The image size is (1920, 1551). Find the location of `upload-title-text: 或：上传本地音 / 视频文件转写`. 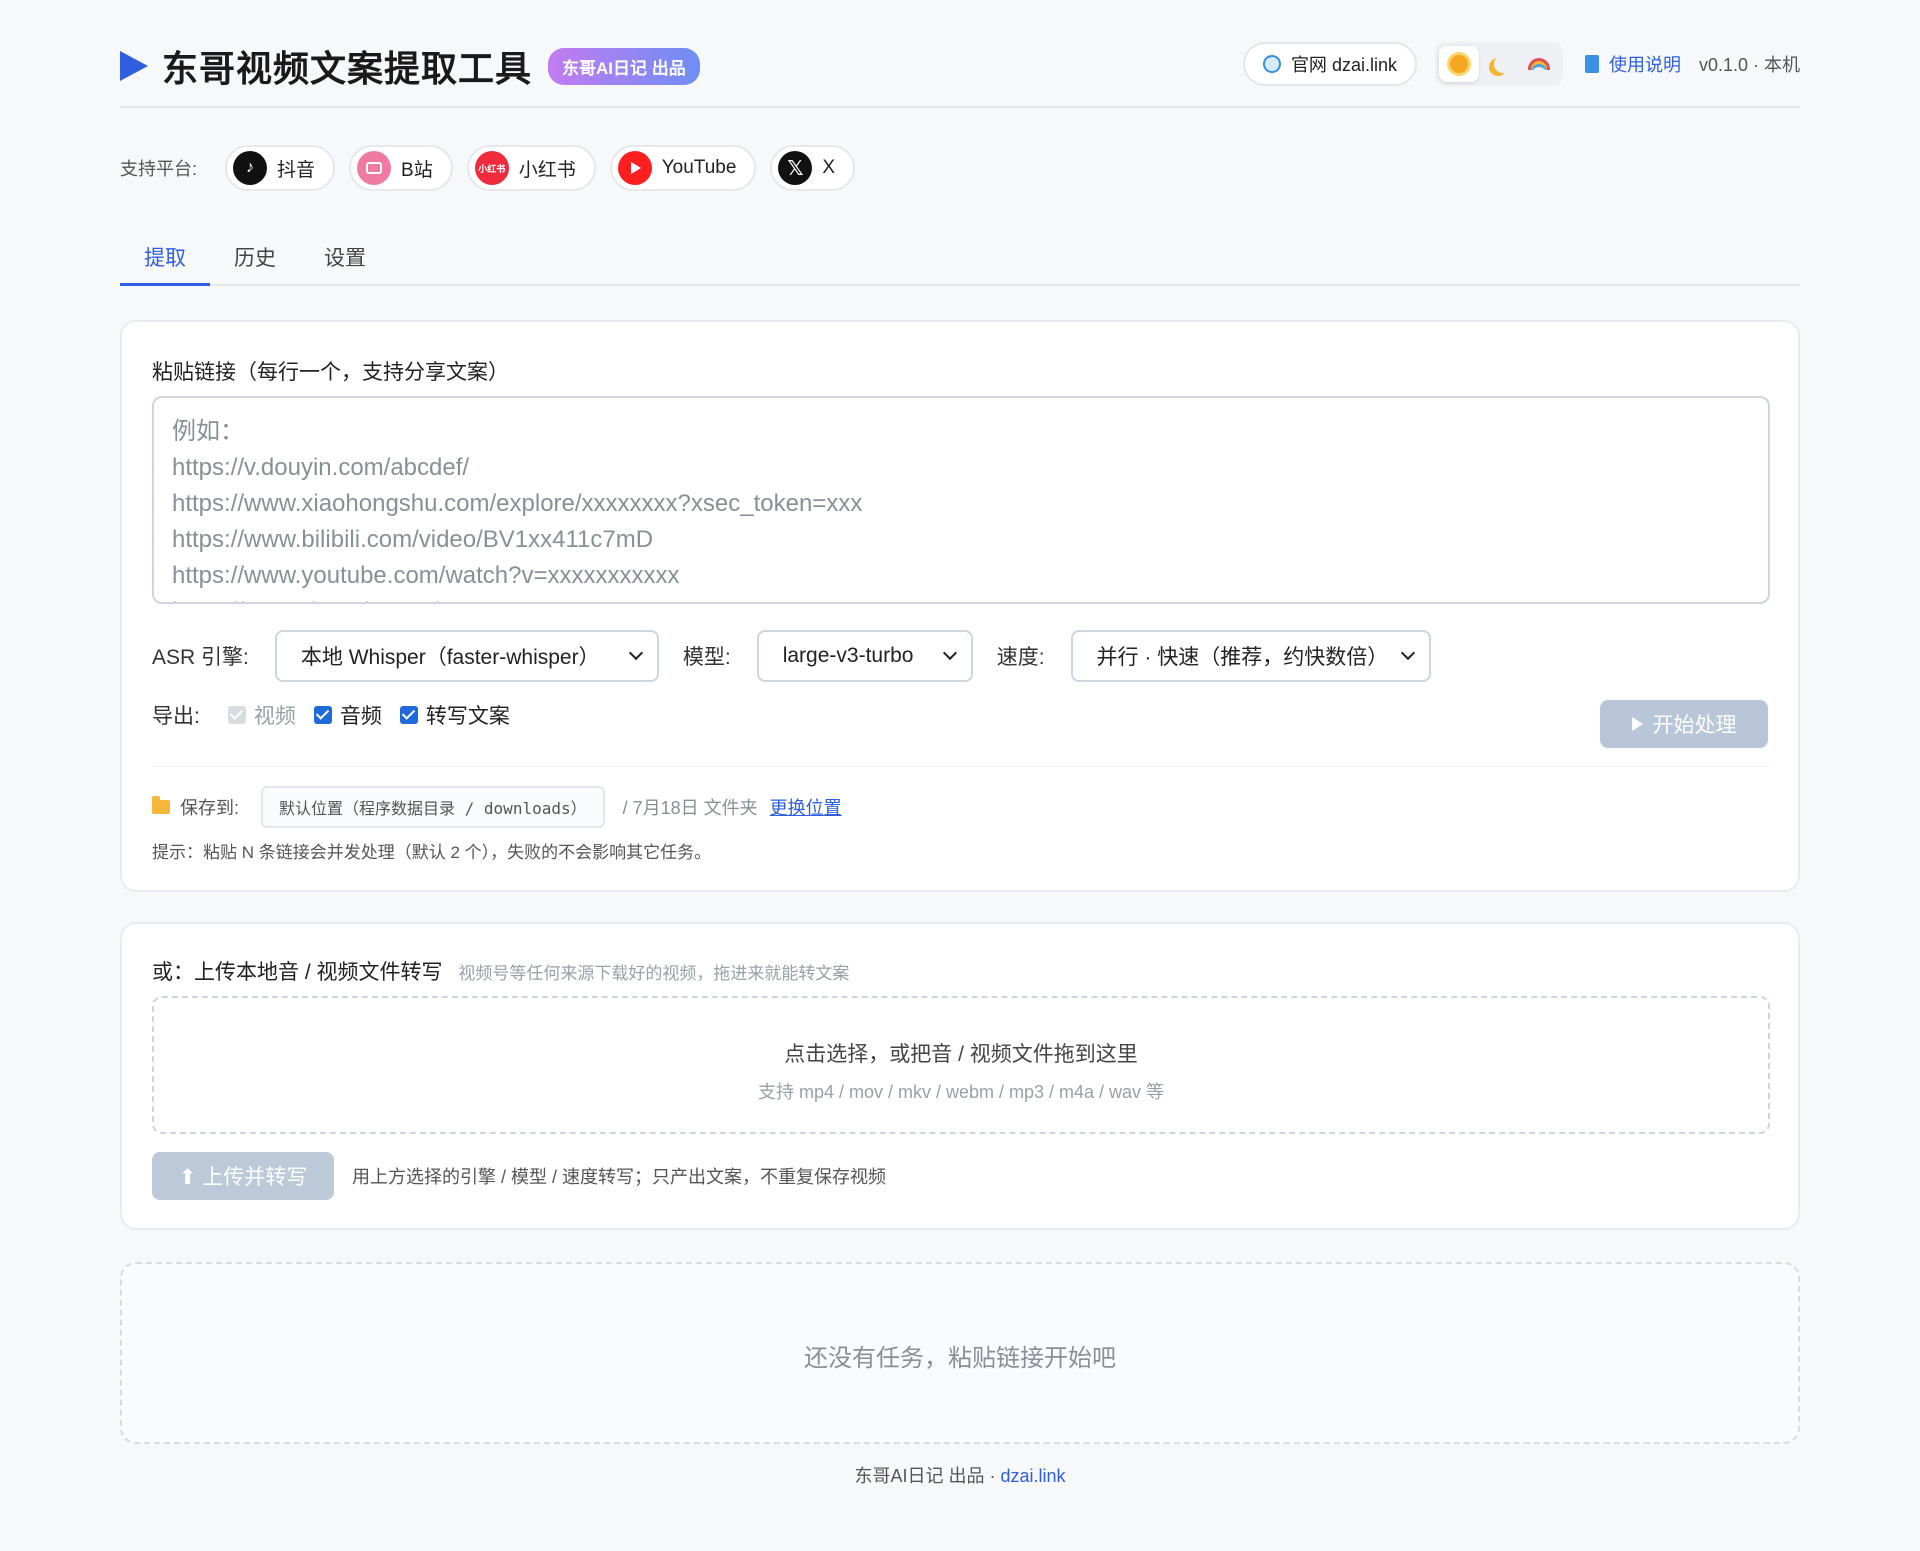

upload-title-text: 或：上传本地音 / 视频文件转写 is located at coordinates (297, 972).